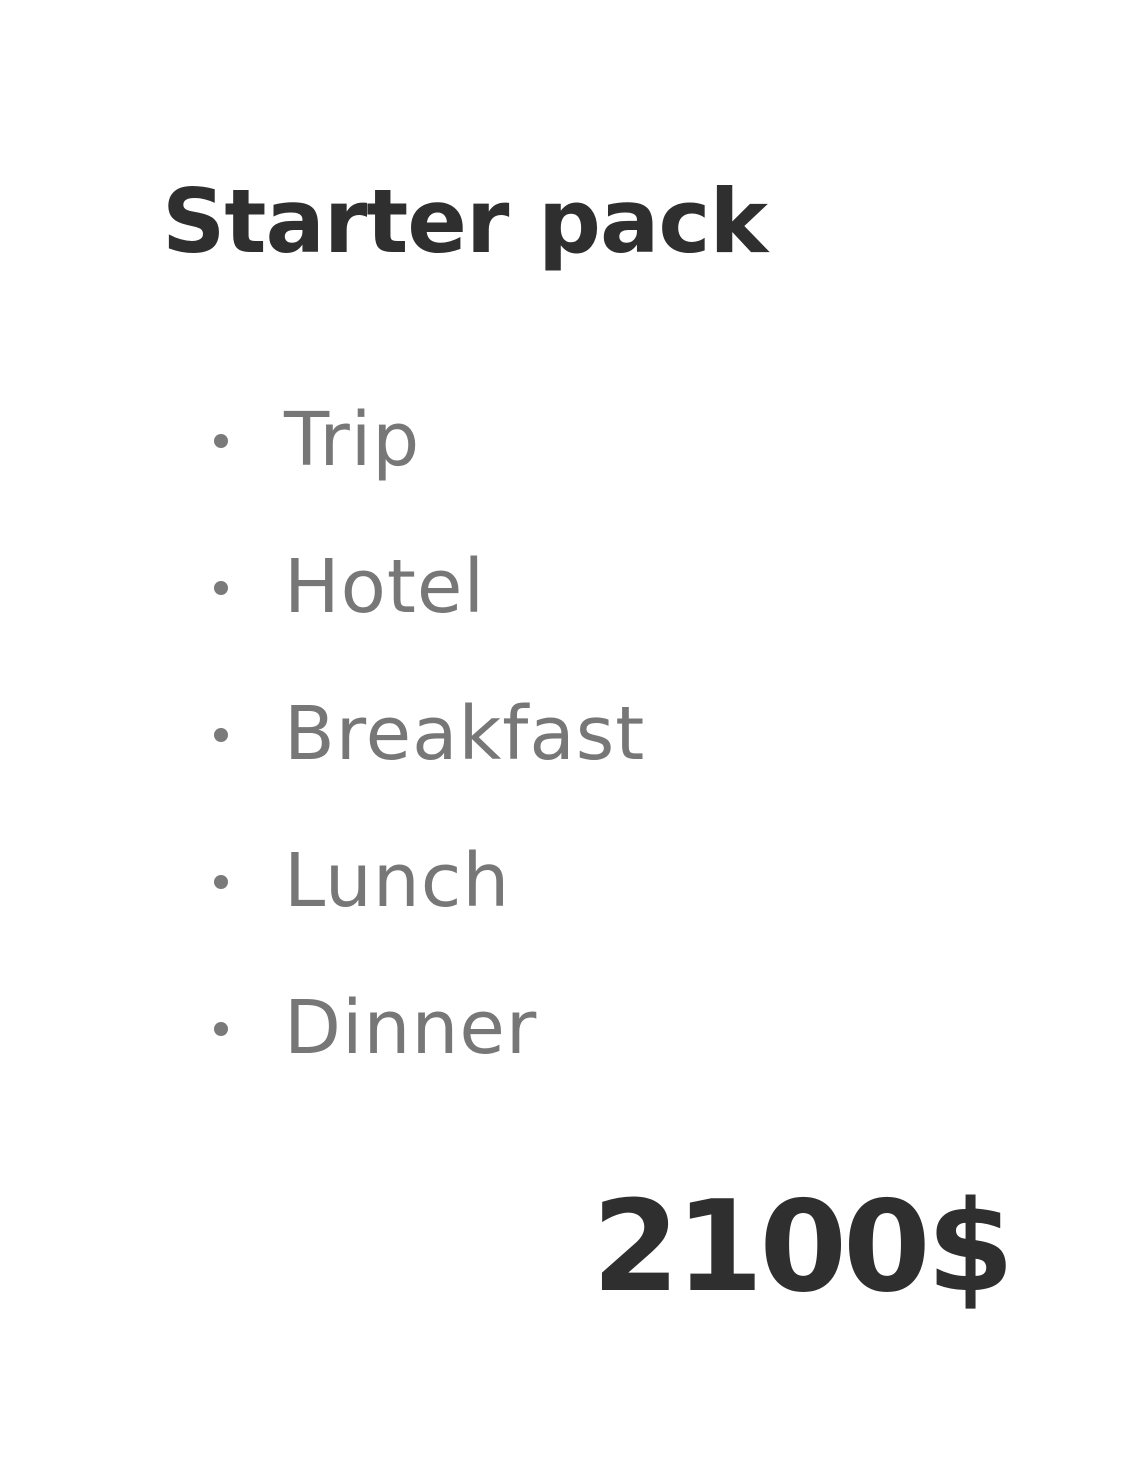 The height and width of the screenshot is (1480, 1141). I want to click on feature-item-dinner: Dinner, so click(400, 1028).